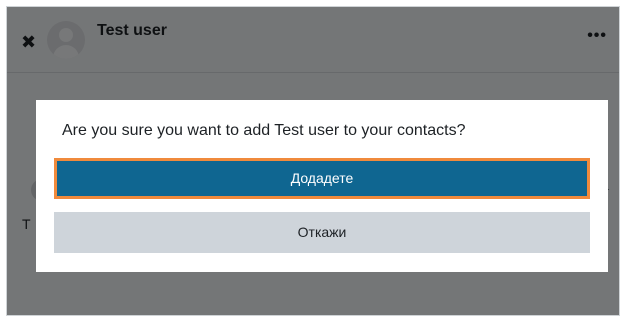 This screenshot has height=322, width=626. What do you see at coordinates (322, 232) in the screenshot?
I see `cancel-button: Откажи` at bounding box center [322, 232].